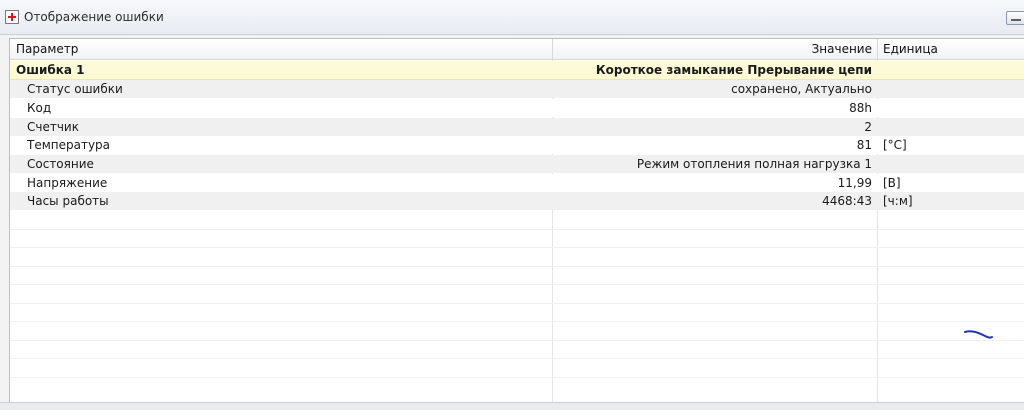 The image size is (1024, 410). I want to click on row-parameter: Код, so click(39, 108).